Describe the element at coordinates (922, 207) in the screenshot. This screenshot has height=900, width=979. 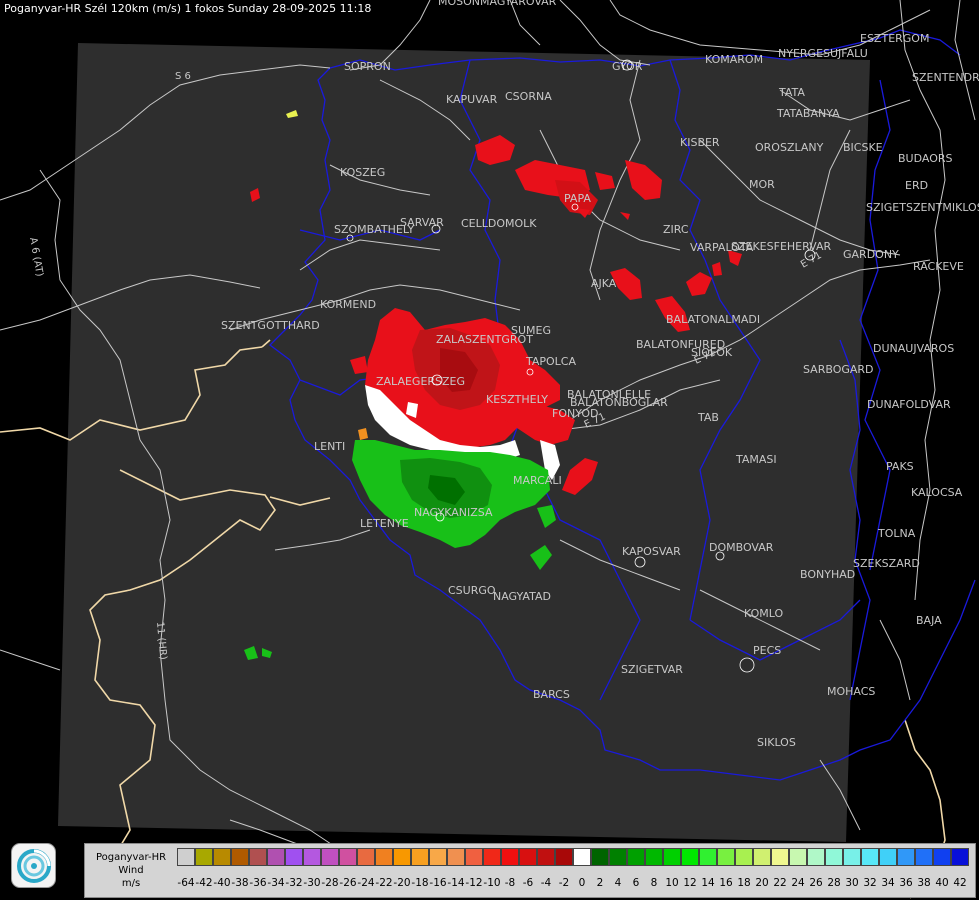
I see `city-label: SZIGETSZENTMIKLOS` at that location.